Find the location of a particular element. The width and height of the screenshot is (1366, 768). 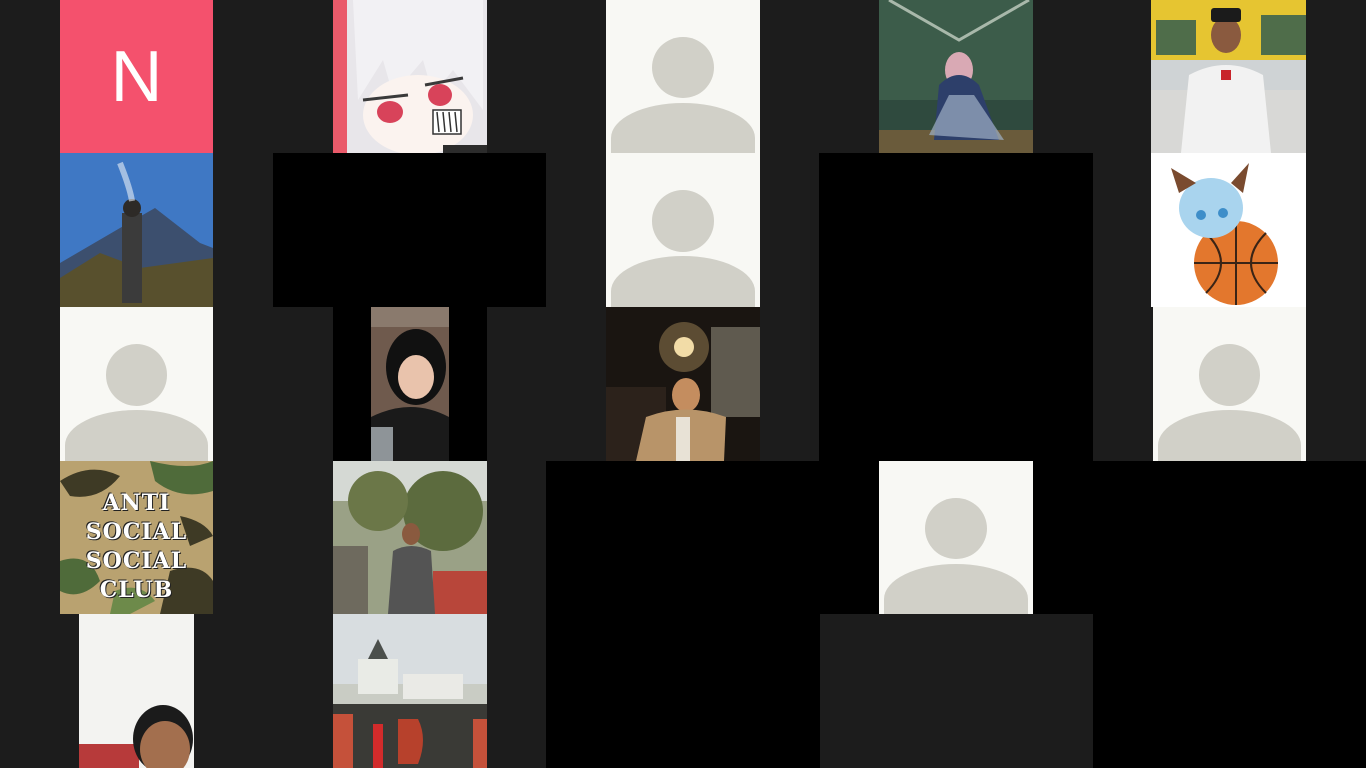

participant-video-night-cafe is located at coordinates (683, 384).